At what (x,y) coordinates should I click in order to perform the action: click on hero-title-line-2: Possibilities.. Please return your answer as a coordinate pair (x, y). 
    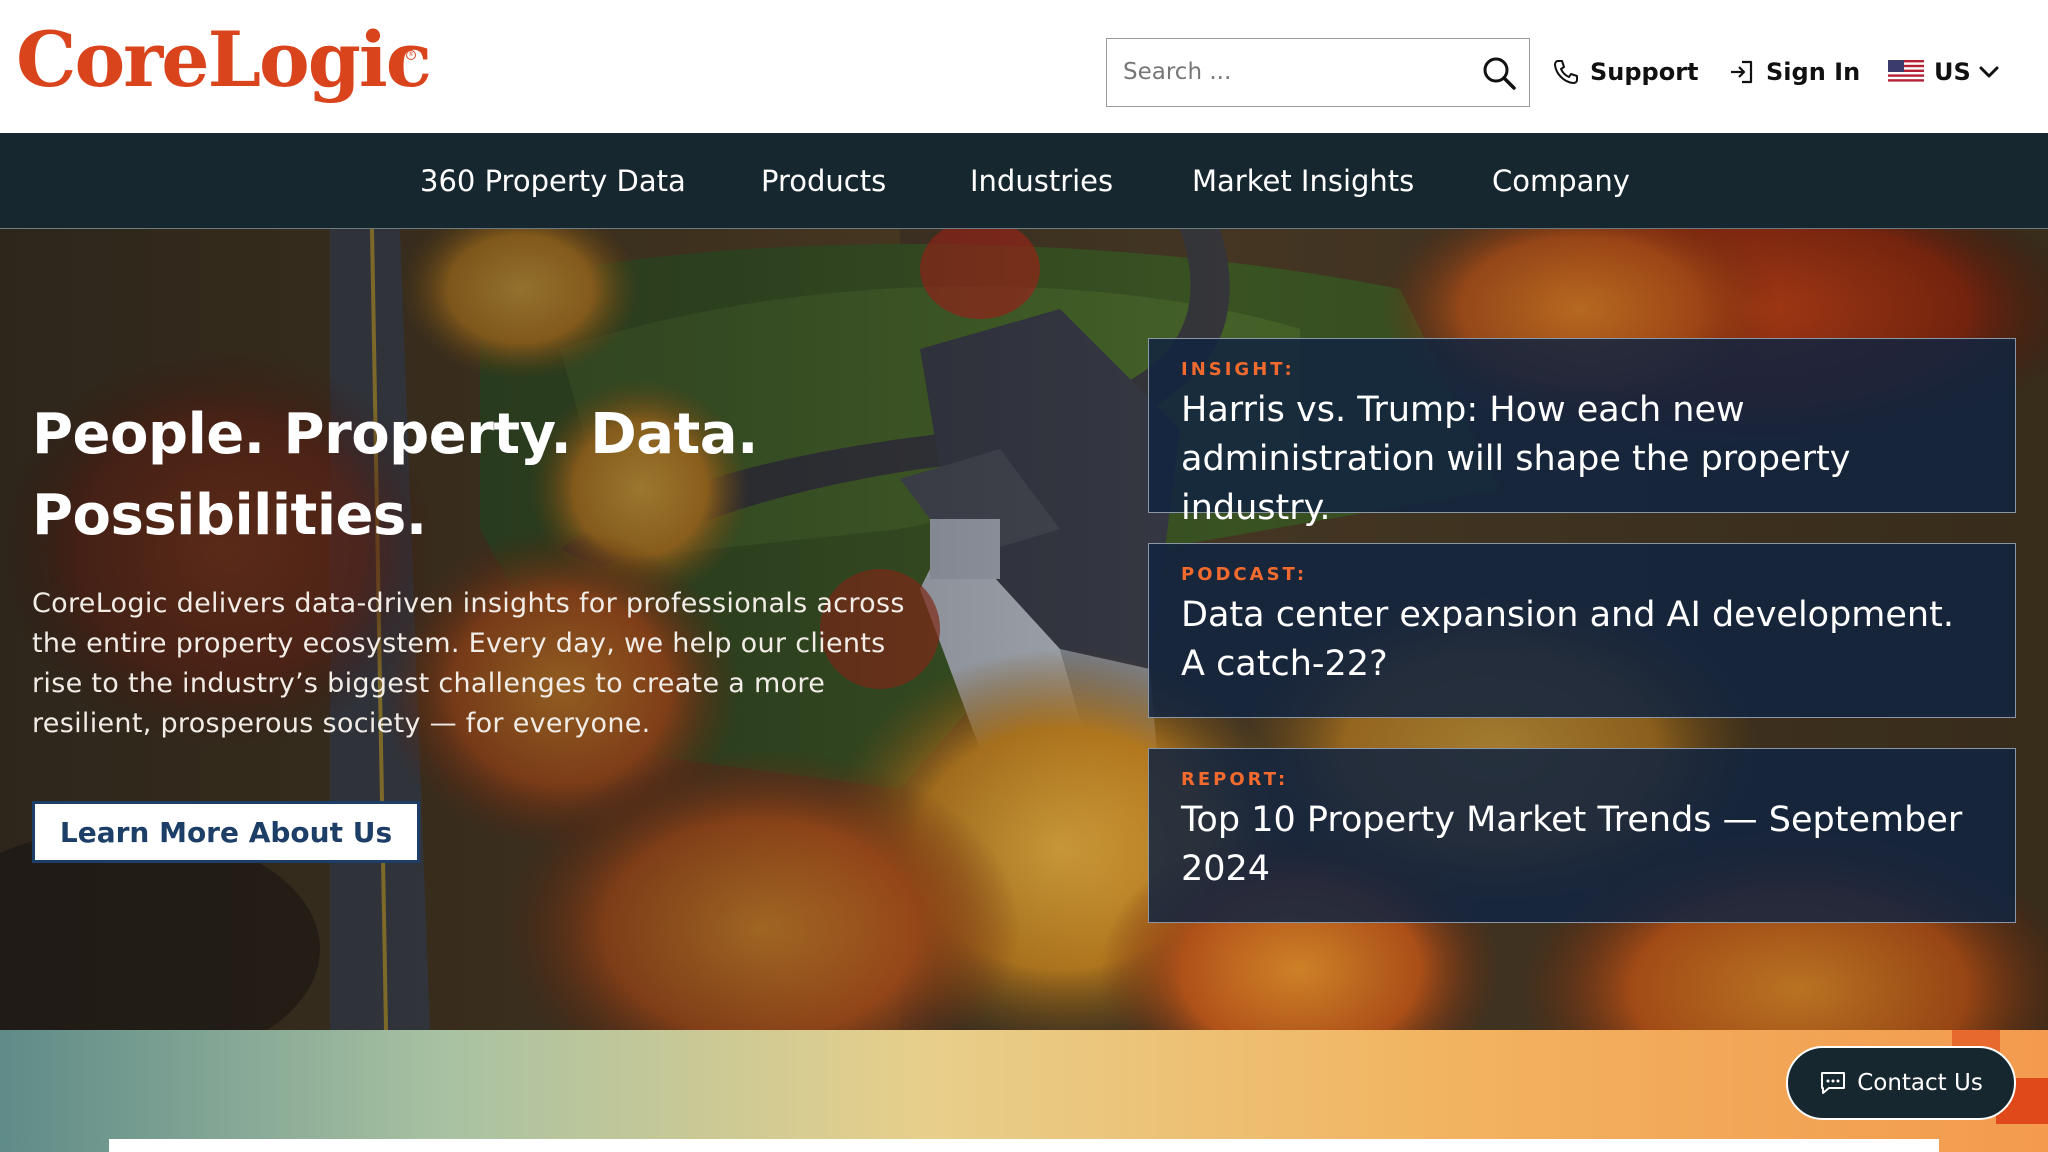
    Looking at the image, I should click on (229, 515).